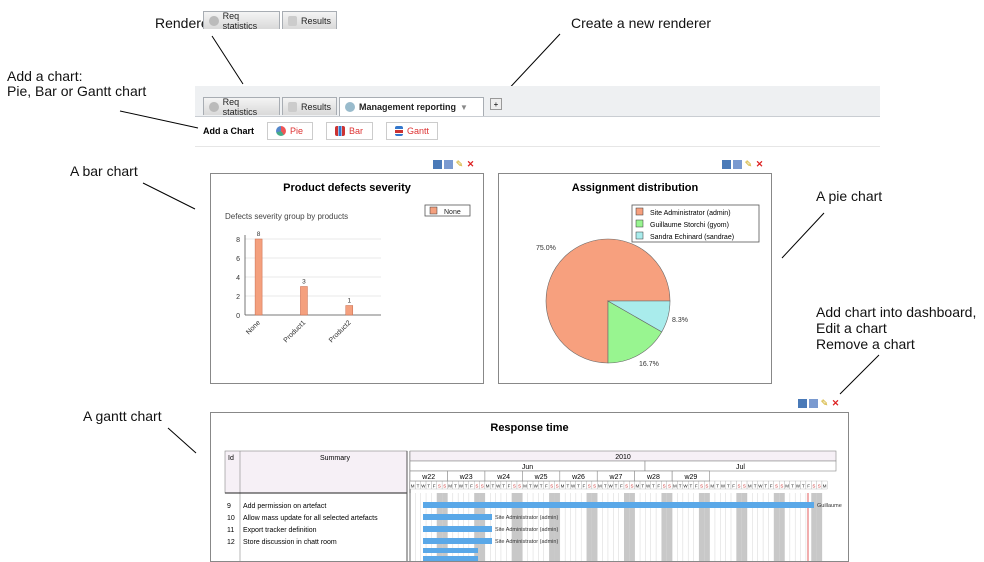 Image resolution: width=984 pixels, height=562 pixels. What do you see at coordinates (340, 331) in the screenshot?
I see `x-tick-label: Product2` at bounding box center [340, 331].